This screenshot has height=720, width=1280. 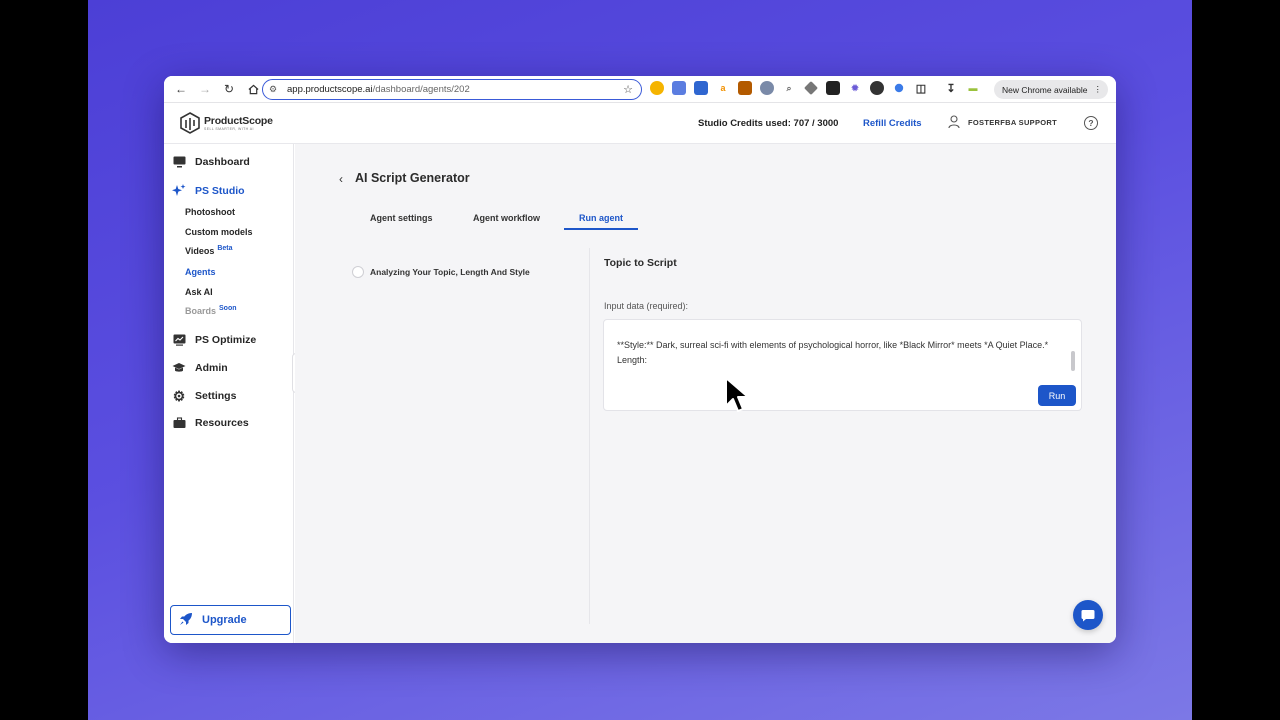 What do you see at coordinates (210, 212) in the screenshot?
I see `sidebar-subitem-photoshoot: Photoshoot` at bounding box center [210, 212].